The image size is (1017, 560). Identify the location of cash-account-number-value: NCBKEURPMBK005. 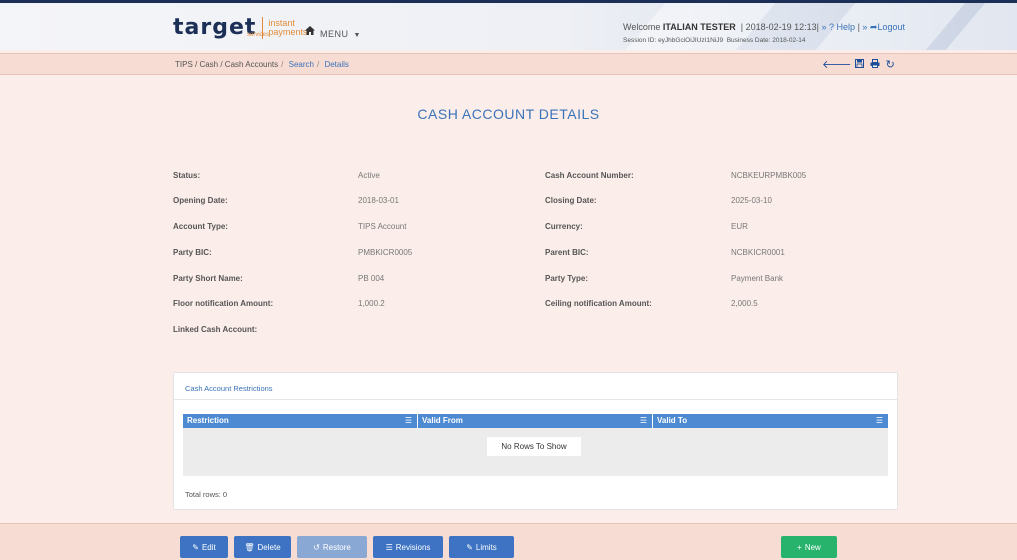
(769, 175).